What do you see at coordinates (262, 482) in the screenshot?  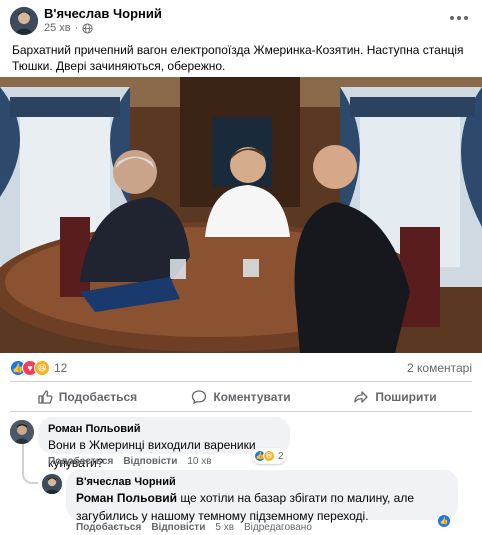 I see `reply-author: В'ячеслав Чорний` at bounding box center [262, 482].